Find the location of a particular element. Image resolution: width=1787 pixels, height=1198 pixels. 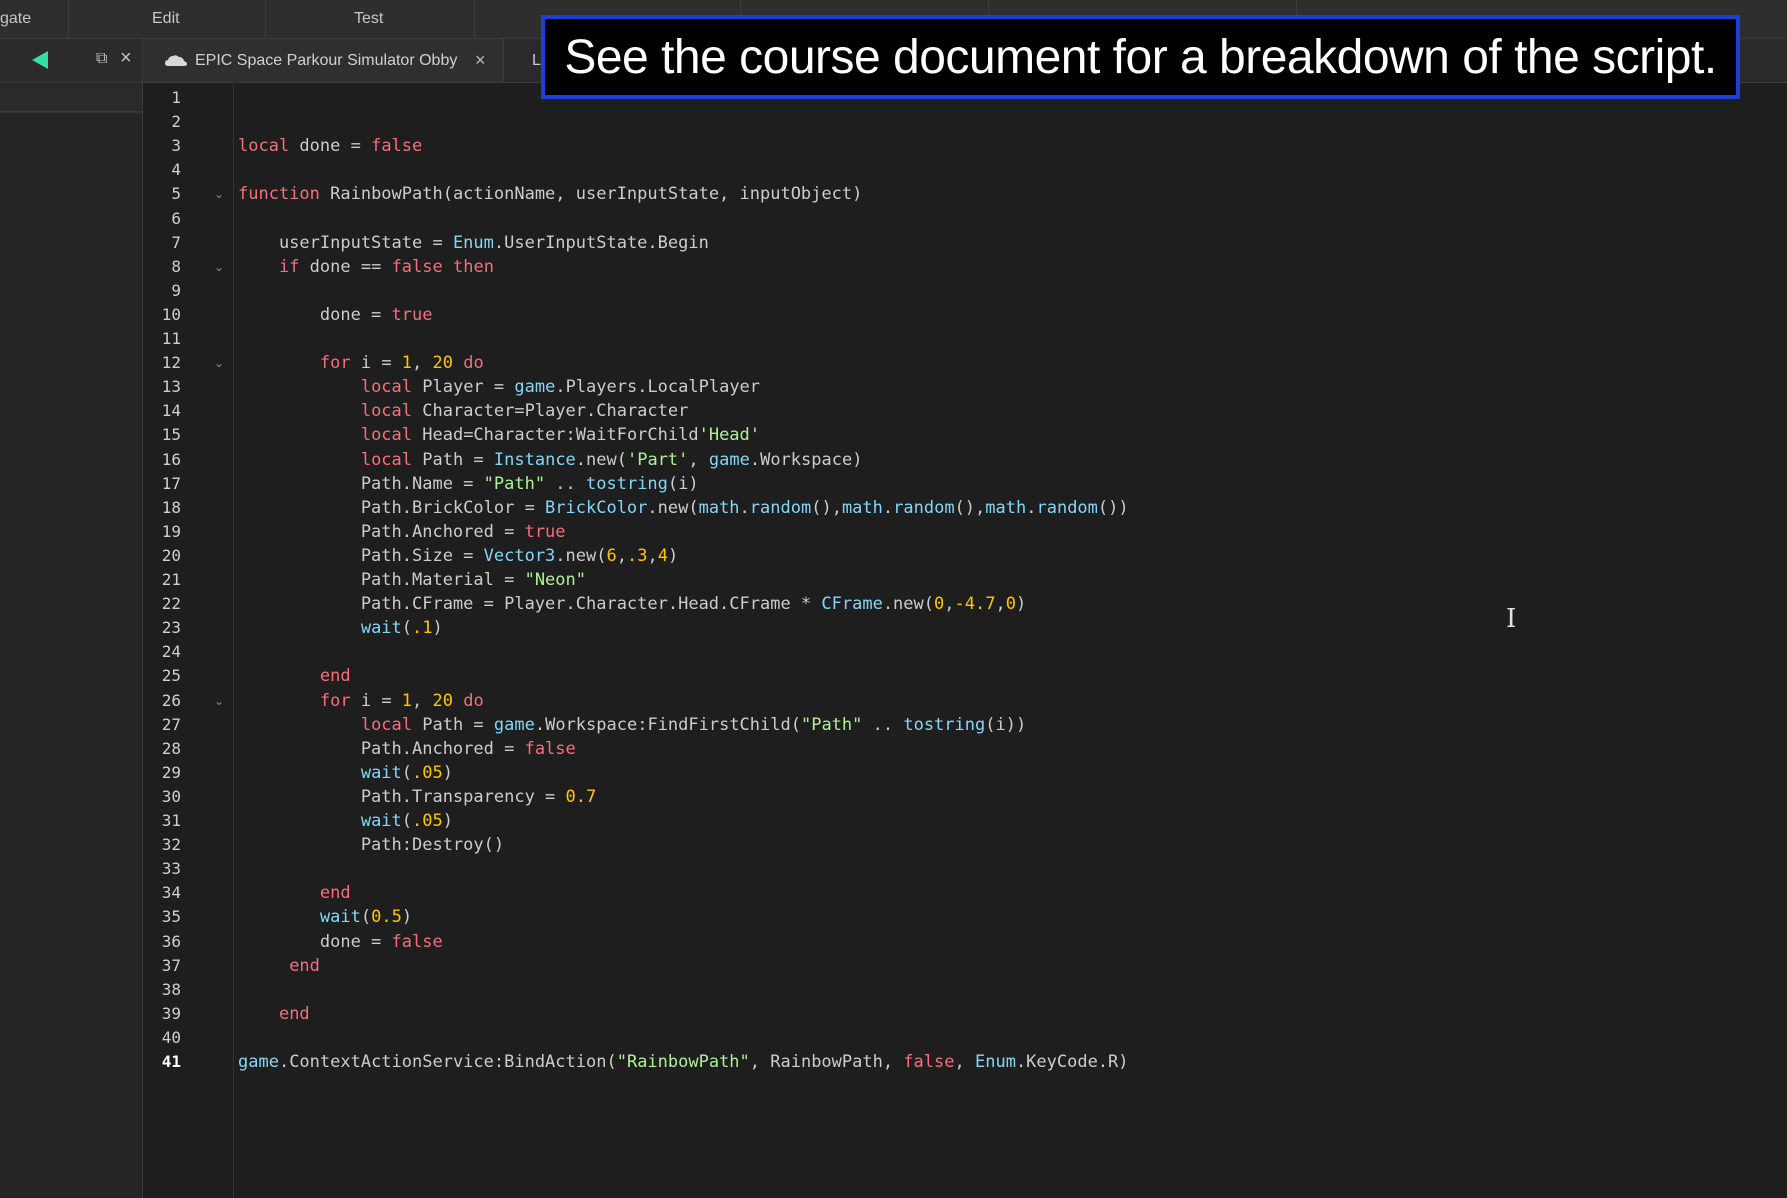

line-number: 39 is located at coordinates (171, 1013).